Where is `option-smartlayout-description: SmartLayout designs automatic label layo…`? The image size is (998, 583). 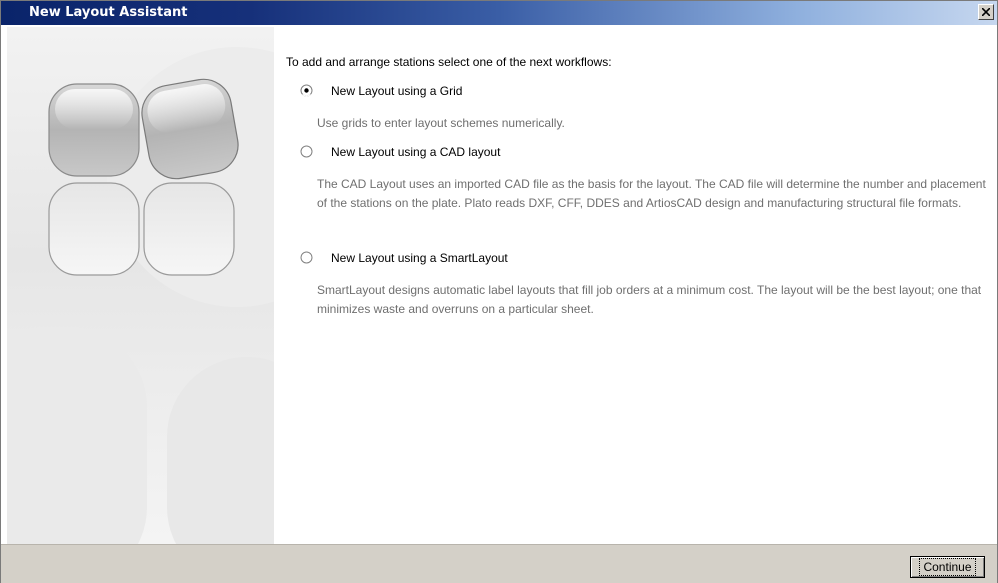 option-smartlayout-description: SmartLayout designs automatic label layo… is located at coordinates (649, 299).